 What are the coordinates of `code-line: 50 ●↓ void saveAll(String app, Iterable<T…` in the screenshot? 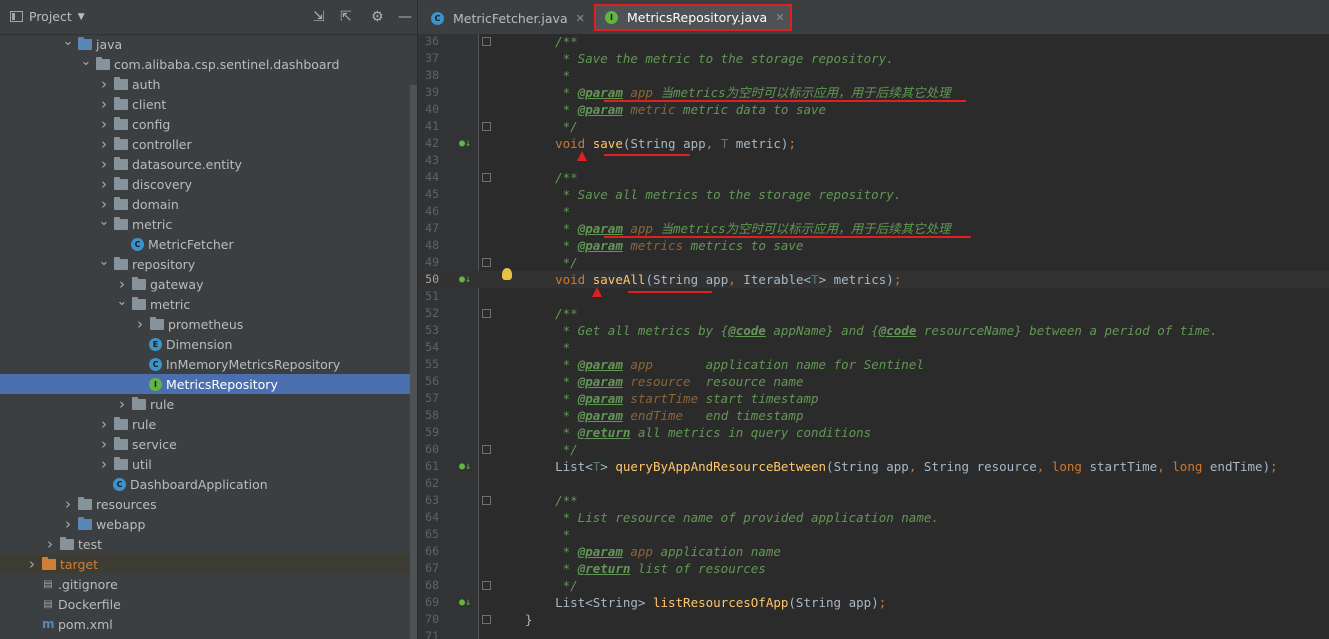 It's located at (873, 279).